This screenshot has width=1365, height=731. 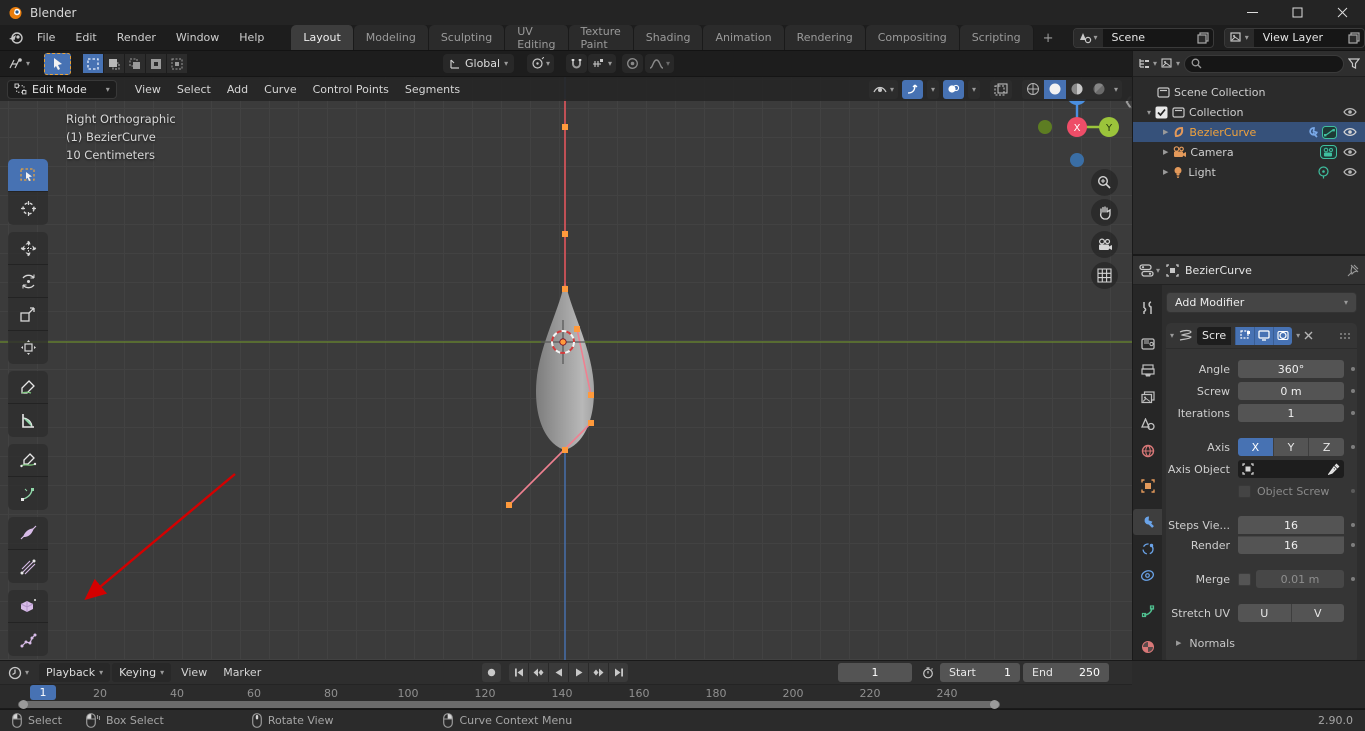 I want to click on tab-scripting: Scripting, so click(x=996, y=37).